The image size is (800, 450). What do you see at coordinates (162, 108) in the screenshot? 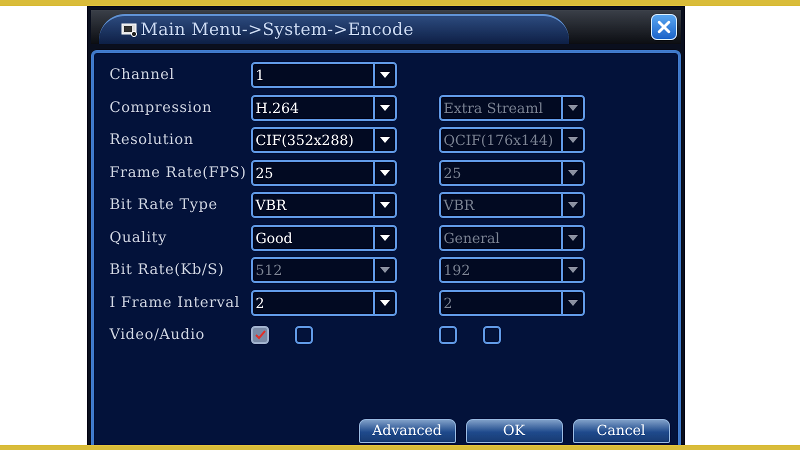
I see `field-label: Compression` at bounding box center [162, 108].